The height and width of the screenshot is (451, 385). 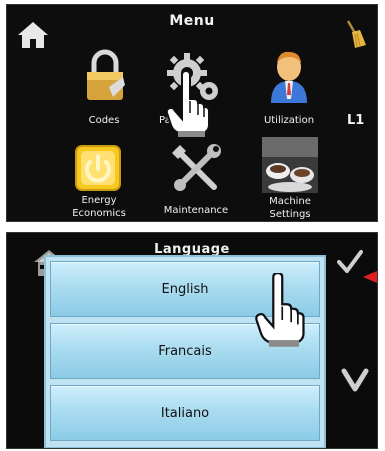 I want to click on maintenance-tile: Maintenance, so click(x=196, y=182).